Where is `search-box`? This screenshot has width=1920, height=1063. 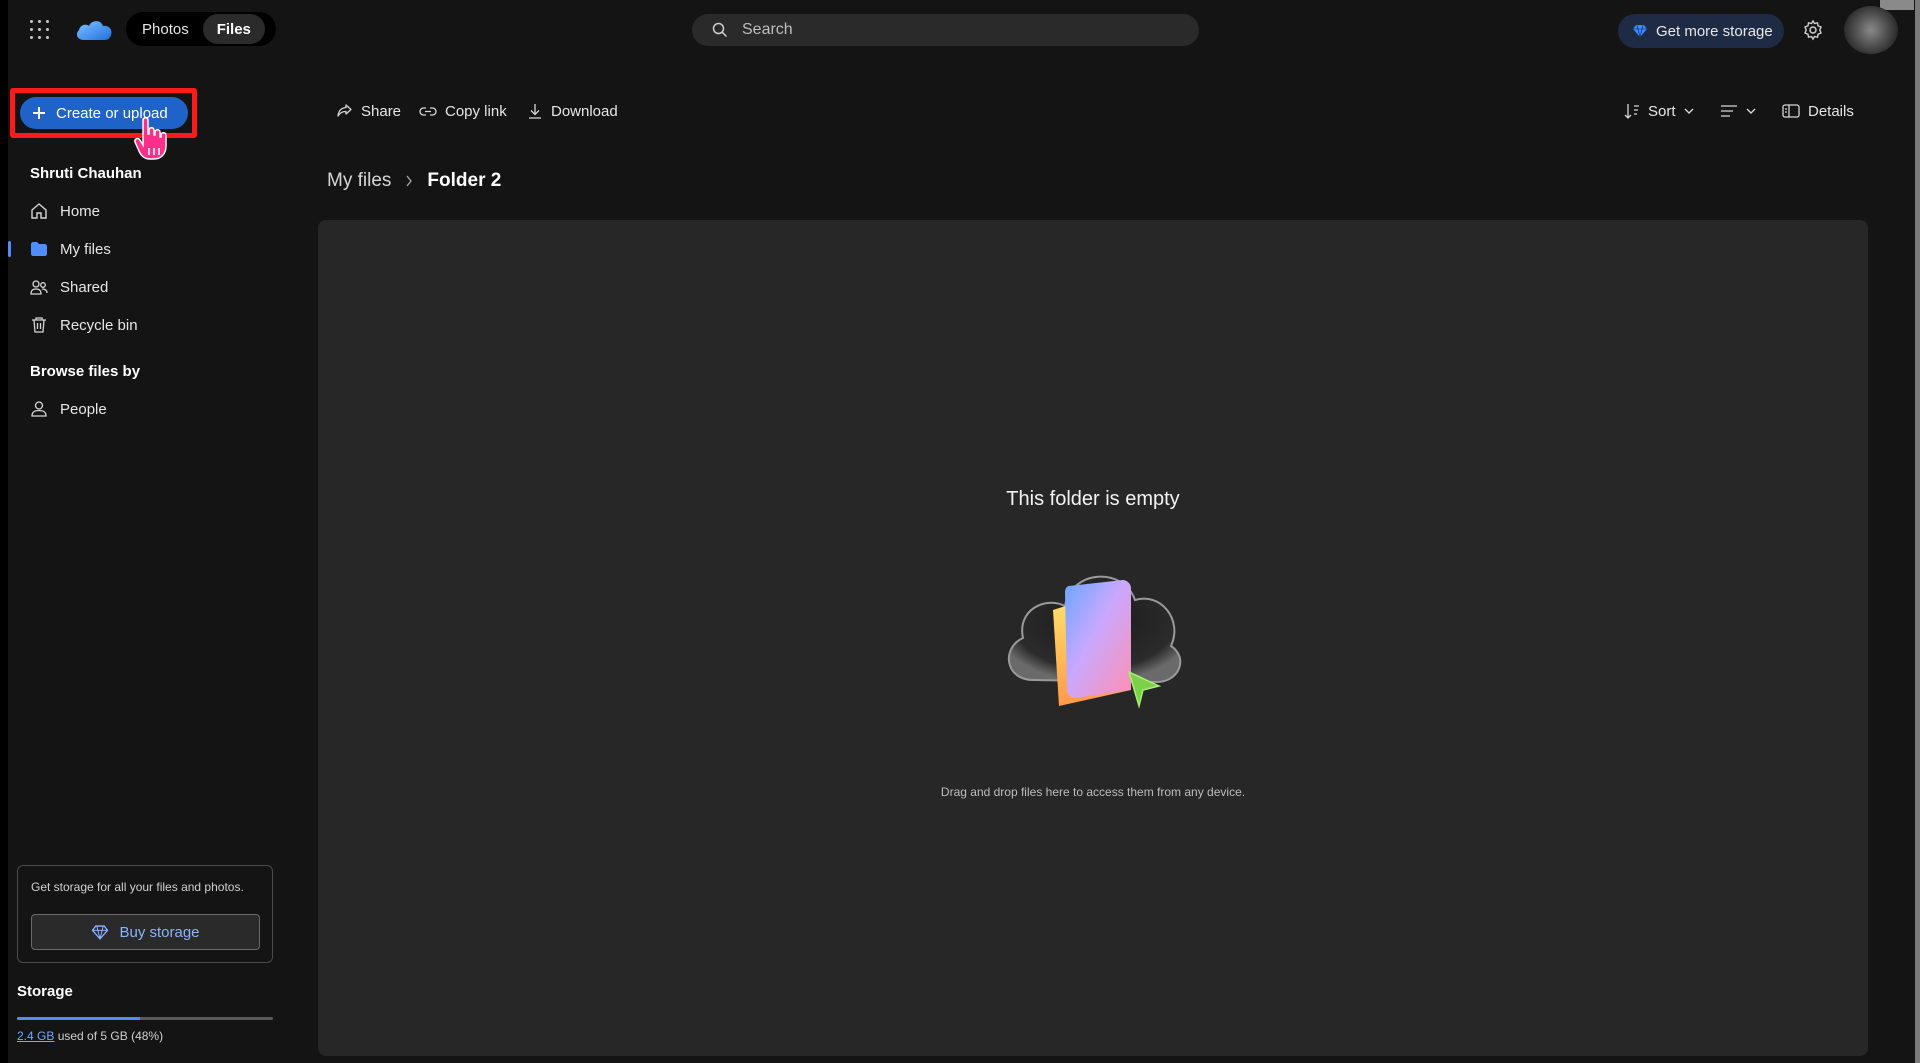
search-box is located at coordinates (945, 30).